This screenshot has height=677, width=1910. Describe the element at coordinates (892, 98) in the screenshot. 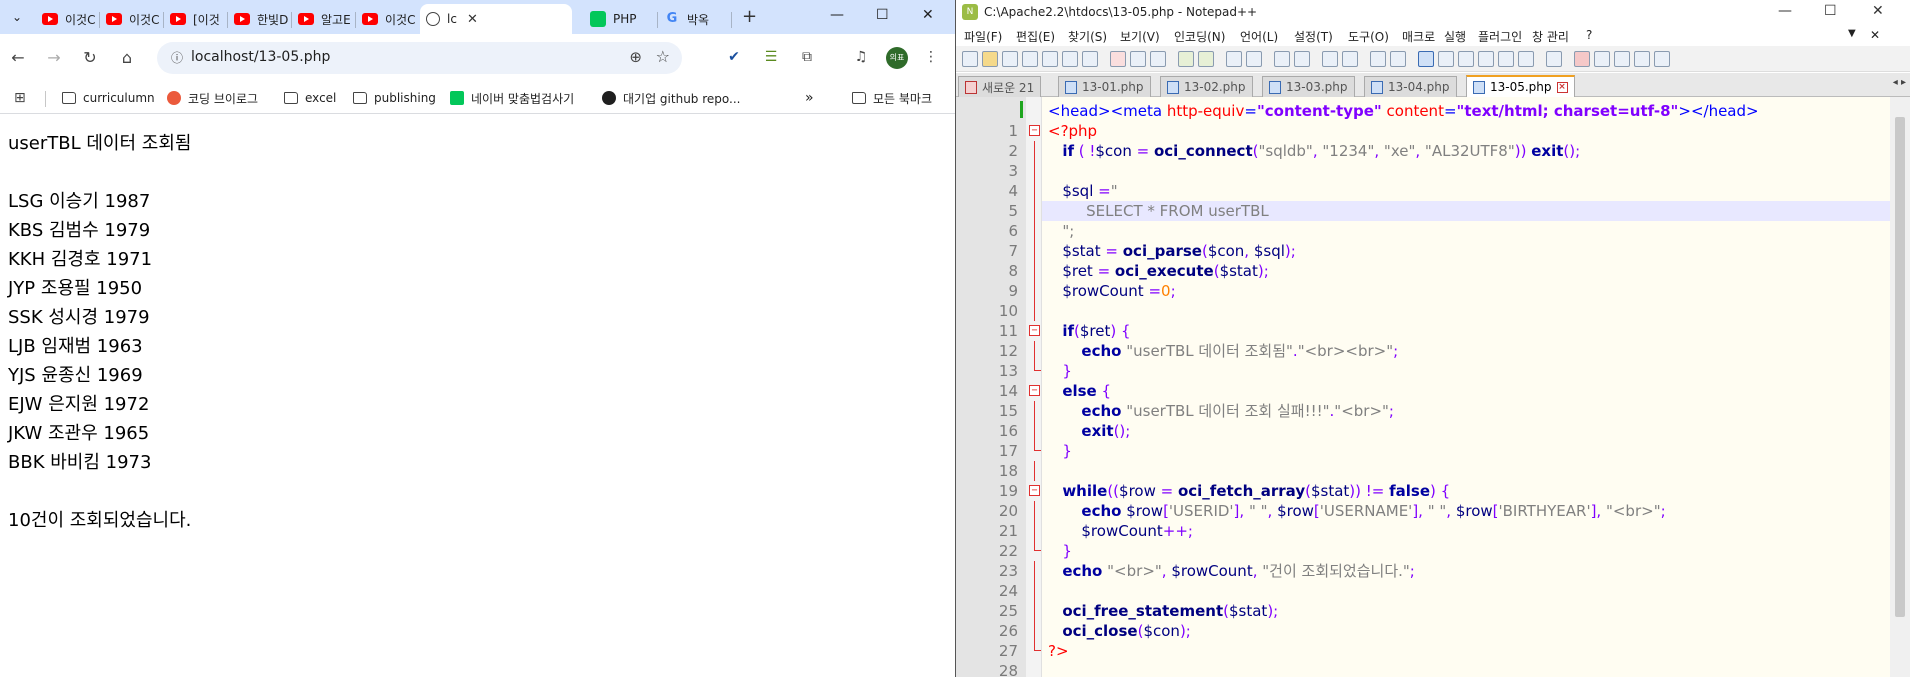

I see `all-bookmarks: 모든 북마크` at that location.